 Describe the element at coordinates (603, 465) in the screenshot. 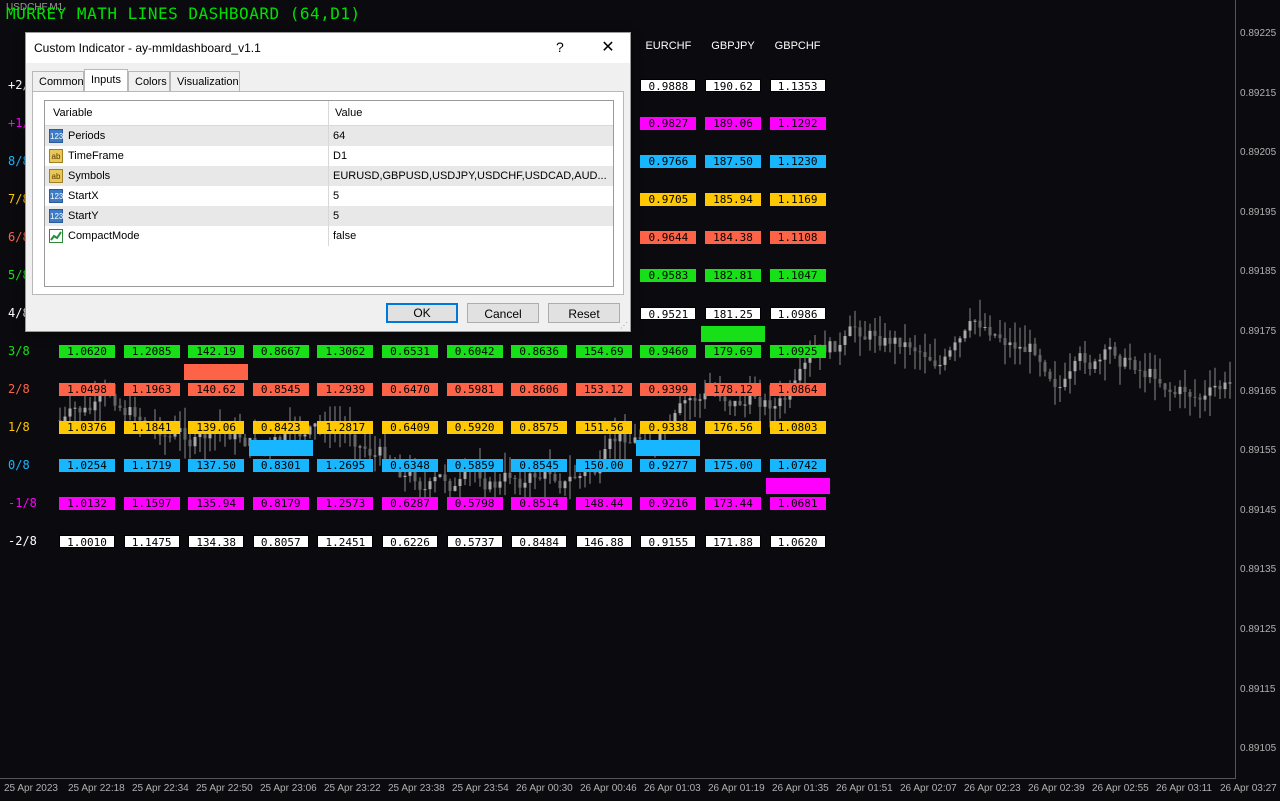

I see `level-value-cell: 150.00` at that location.